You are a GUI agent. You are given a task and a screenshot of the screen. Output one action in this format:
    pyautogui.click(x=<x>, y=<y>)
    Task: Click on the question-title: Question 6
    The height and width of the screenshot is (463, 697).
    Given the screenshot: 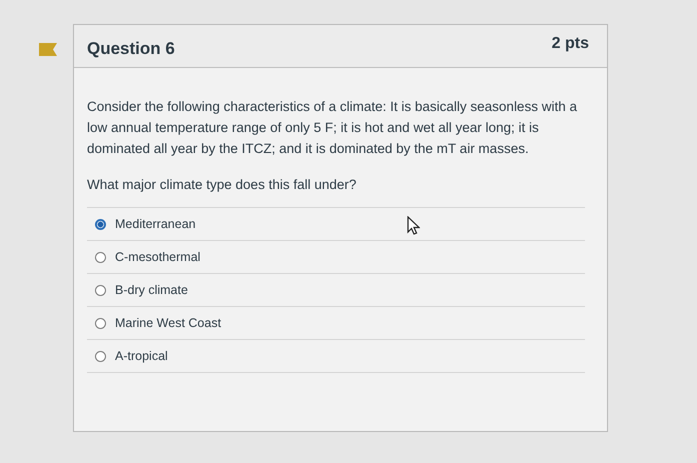 What is the action you would take?
    pyautogui.click(x=131, y=49)
    